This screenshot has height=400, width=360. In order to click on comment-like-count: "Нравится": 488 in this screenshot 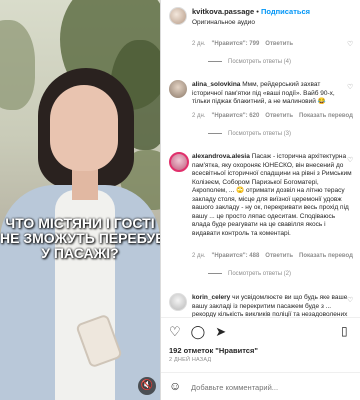, I will do `click(236, 256)`.